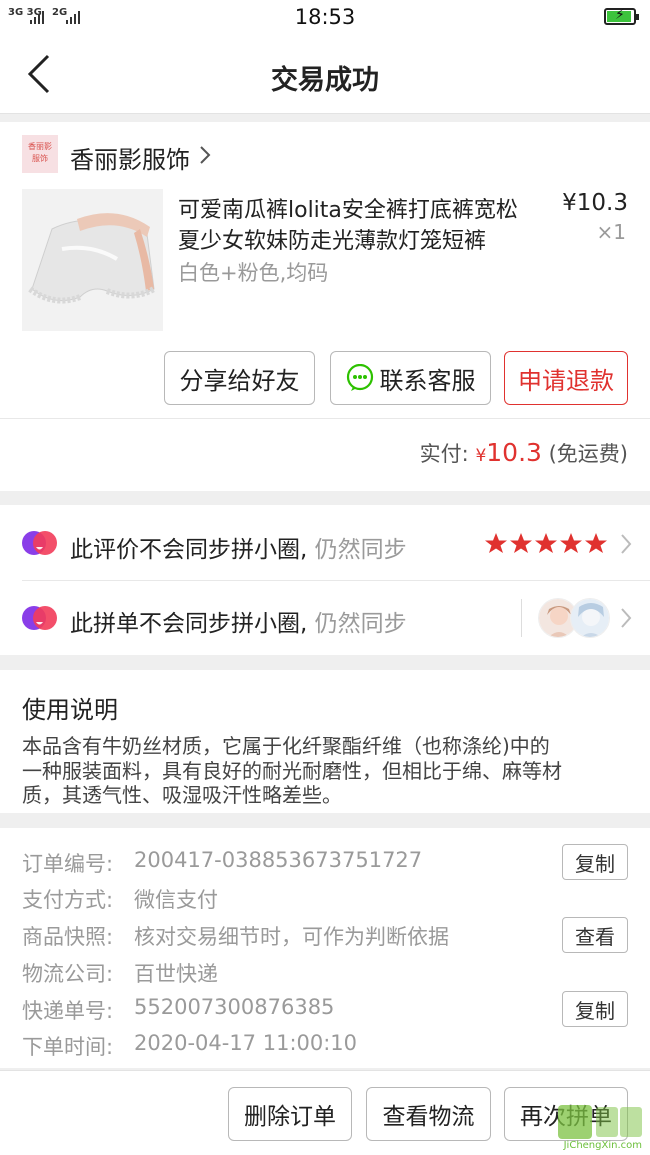 This screenshot has height=1155, width=650. Describe the element at coordinates (68, 1011) in the screenshot. I see `tracking-number-label: 快递单号:` at that location.